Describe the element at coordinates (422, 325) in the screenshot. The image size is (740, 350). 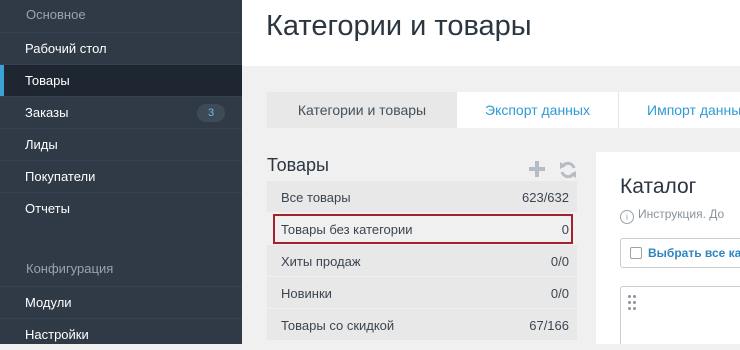
I see `category-item-discount: Товары со скидкой 67/166` at that location.